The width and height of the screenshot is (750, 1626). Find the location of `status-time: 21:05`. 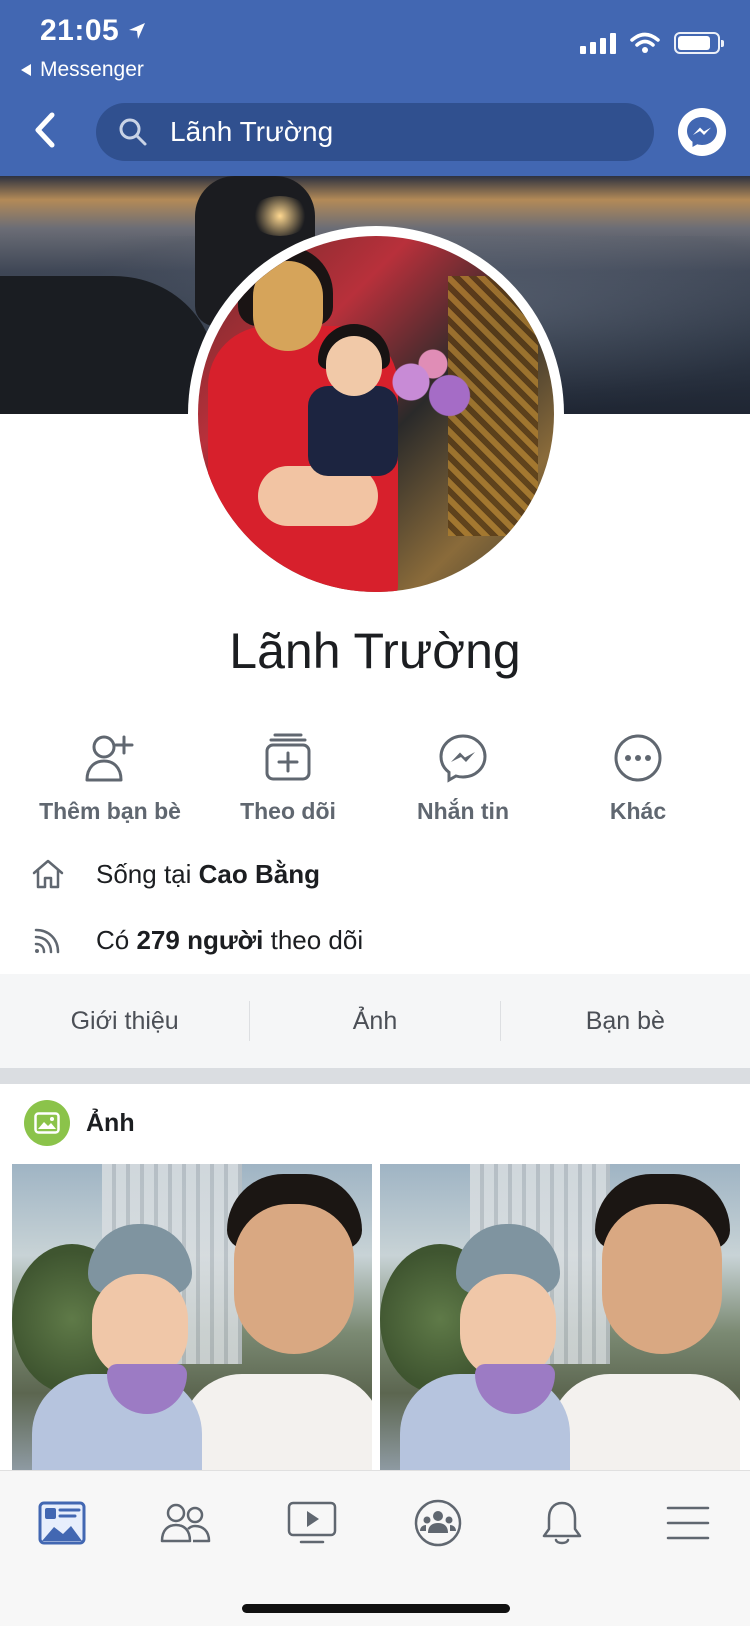

status-time: 21:05 is located at coordinates (93, 31).